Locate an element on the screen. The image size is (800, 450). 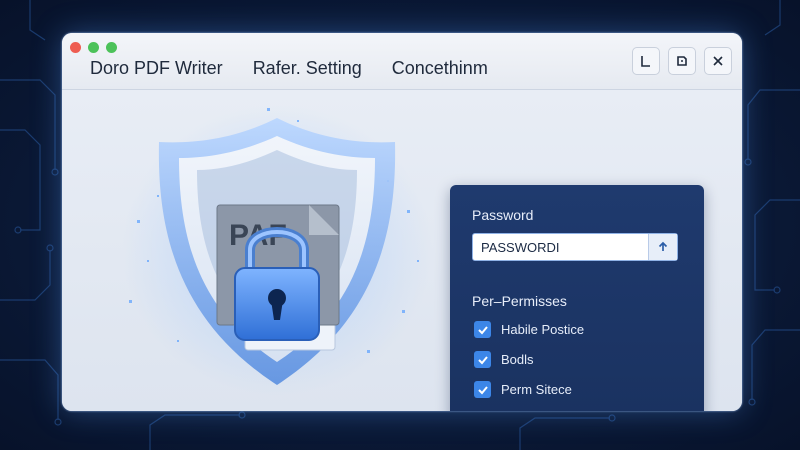
minimize-window-dot is located at coordinates (93, 47).